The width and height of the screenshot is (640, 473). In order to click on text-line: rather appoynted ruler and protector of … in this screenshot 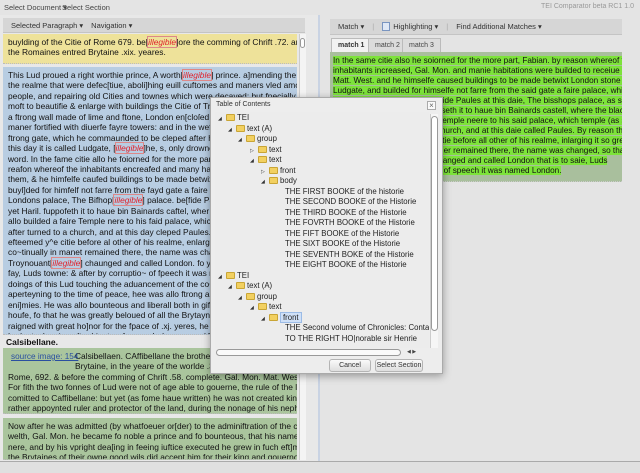, I will do `click(152, 408)`.